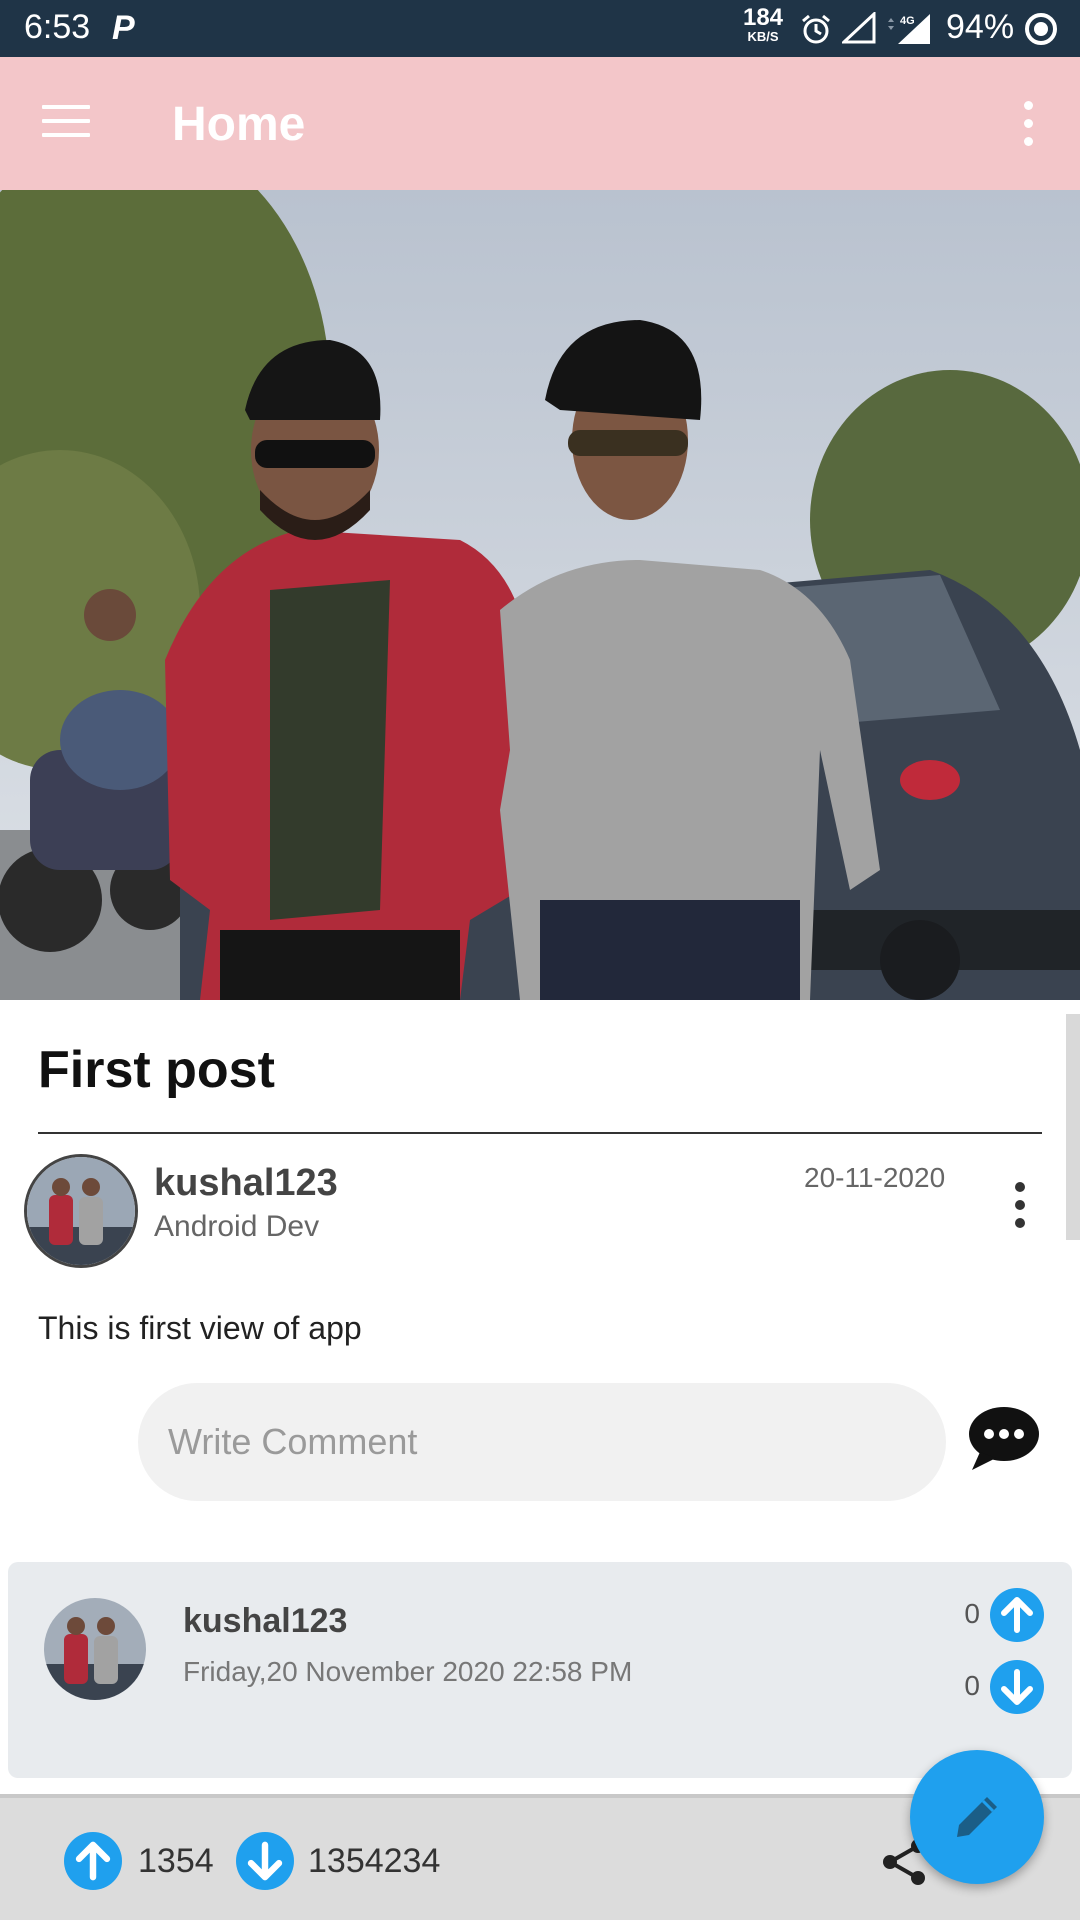 This screenshot has width=1080, height=1920. I want to click on status-bar: 6:53 P 184 KB/S 4G 94%, so click(540, 28).